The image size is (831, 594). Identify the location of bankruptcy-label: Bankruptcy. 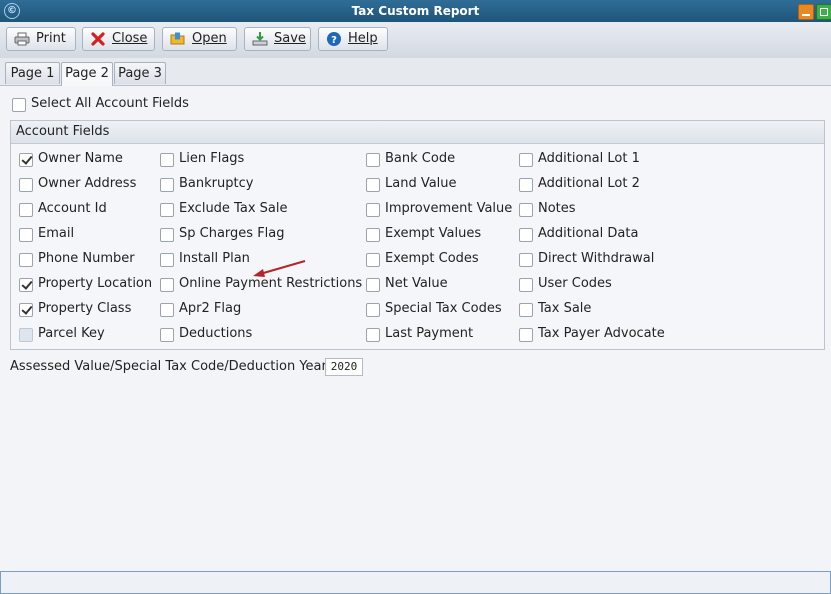
(216, 183).